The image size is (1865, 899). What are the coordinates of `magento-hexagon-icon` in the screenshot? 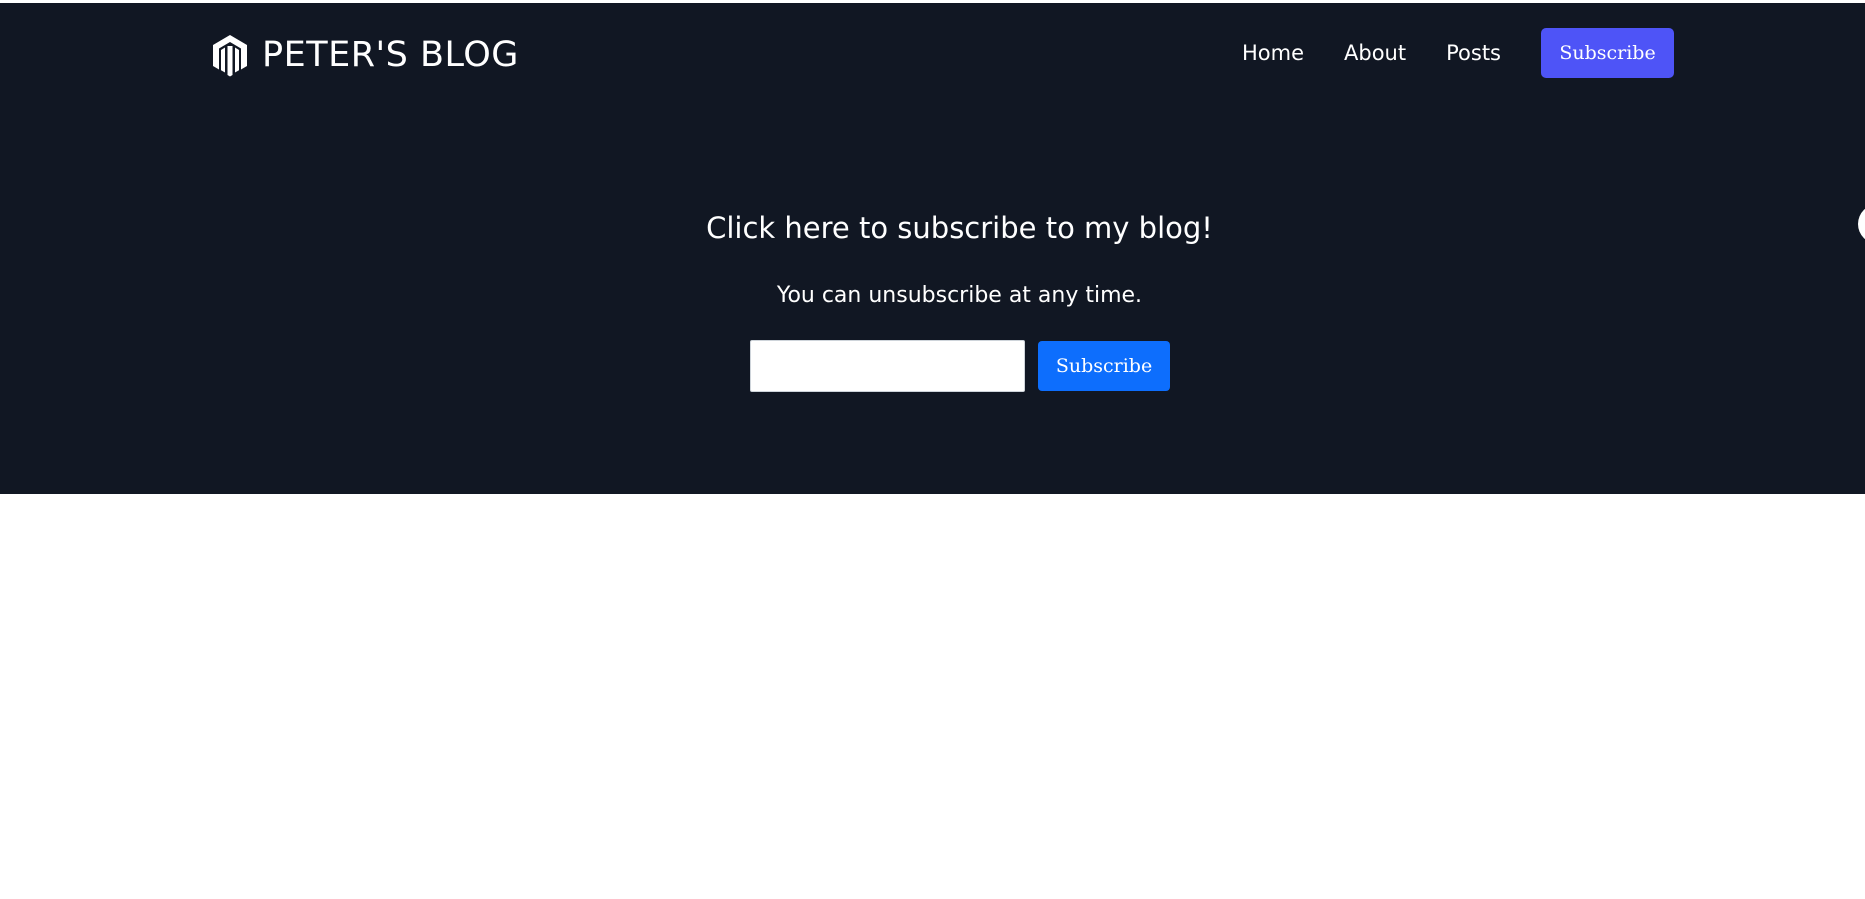 It's located at (230, 55).